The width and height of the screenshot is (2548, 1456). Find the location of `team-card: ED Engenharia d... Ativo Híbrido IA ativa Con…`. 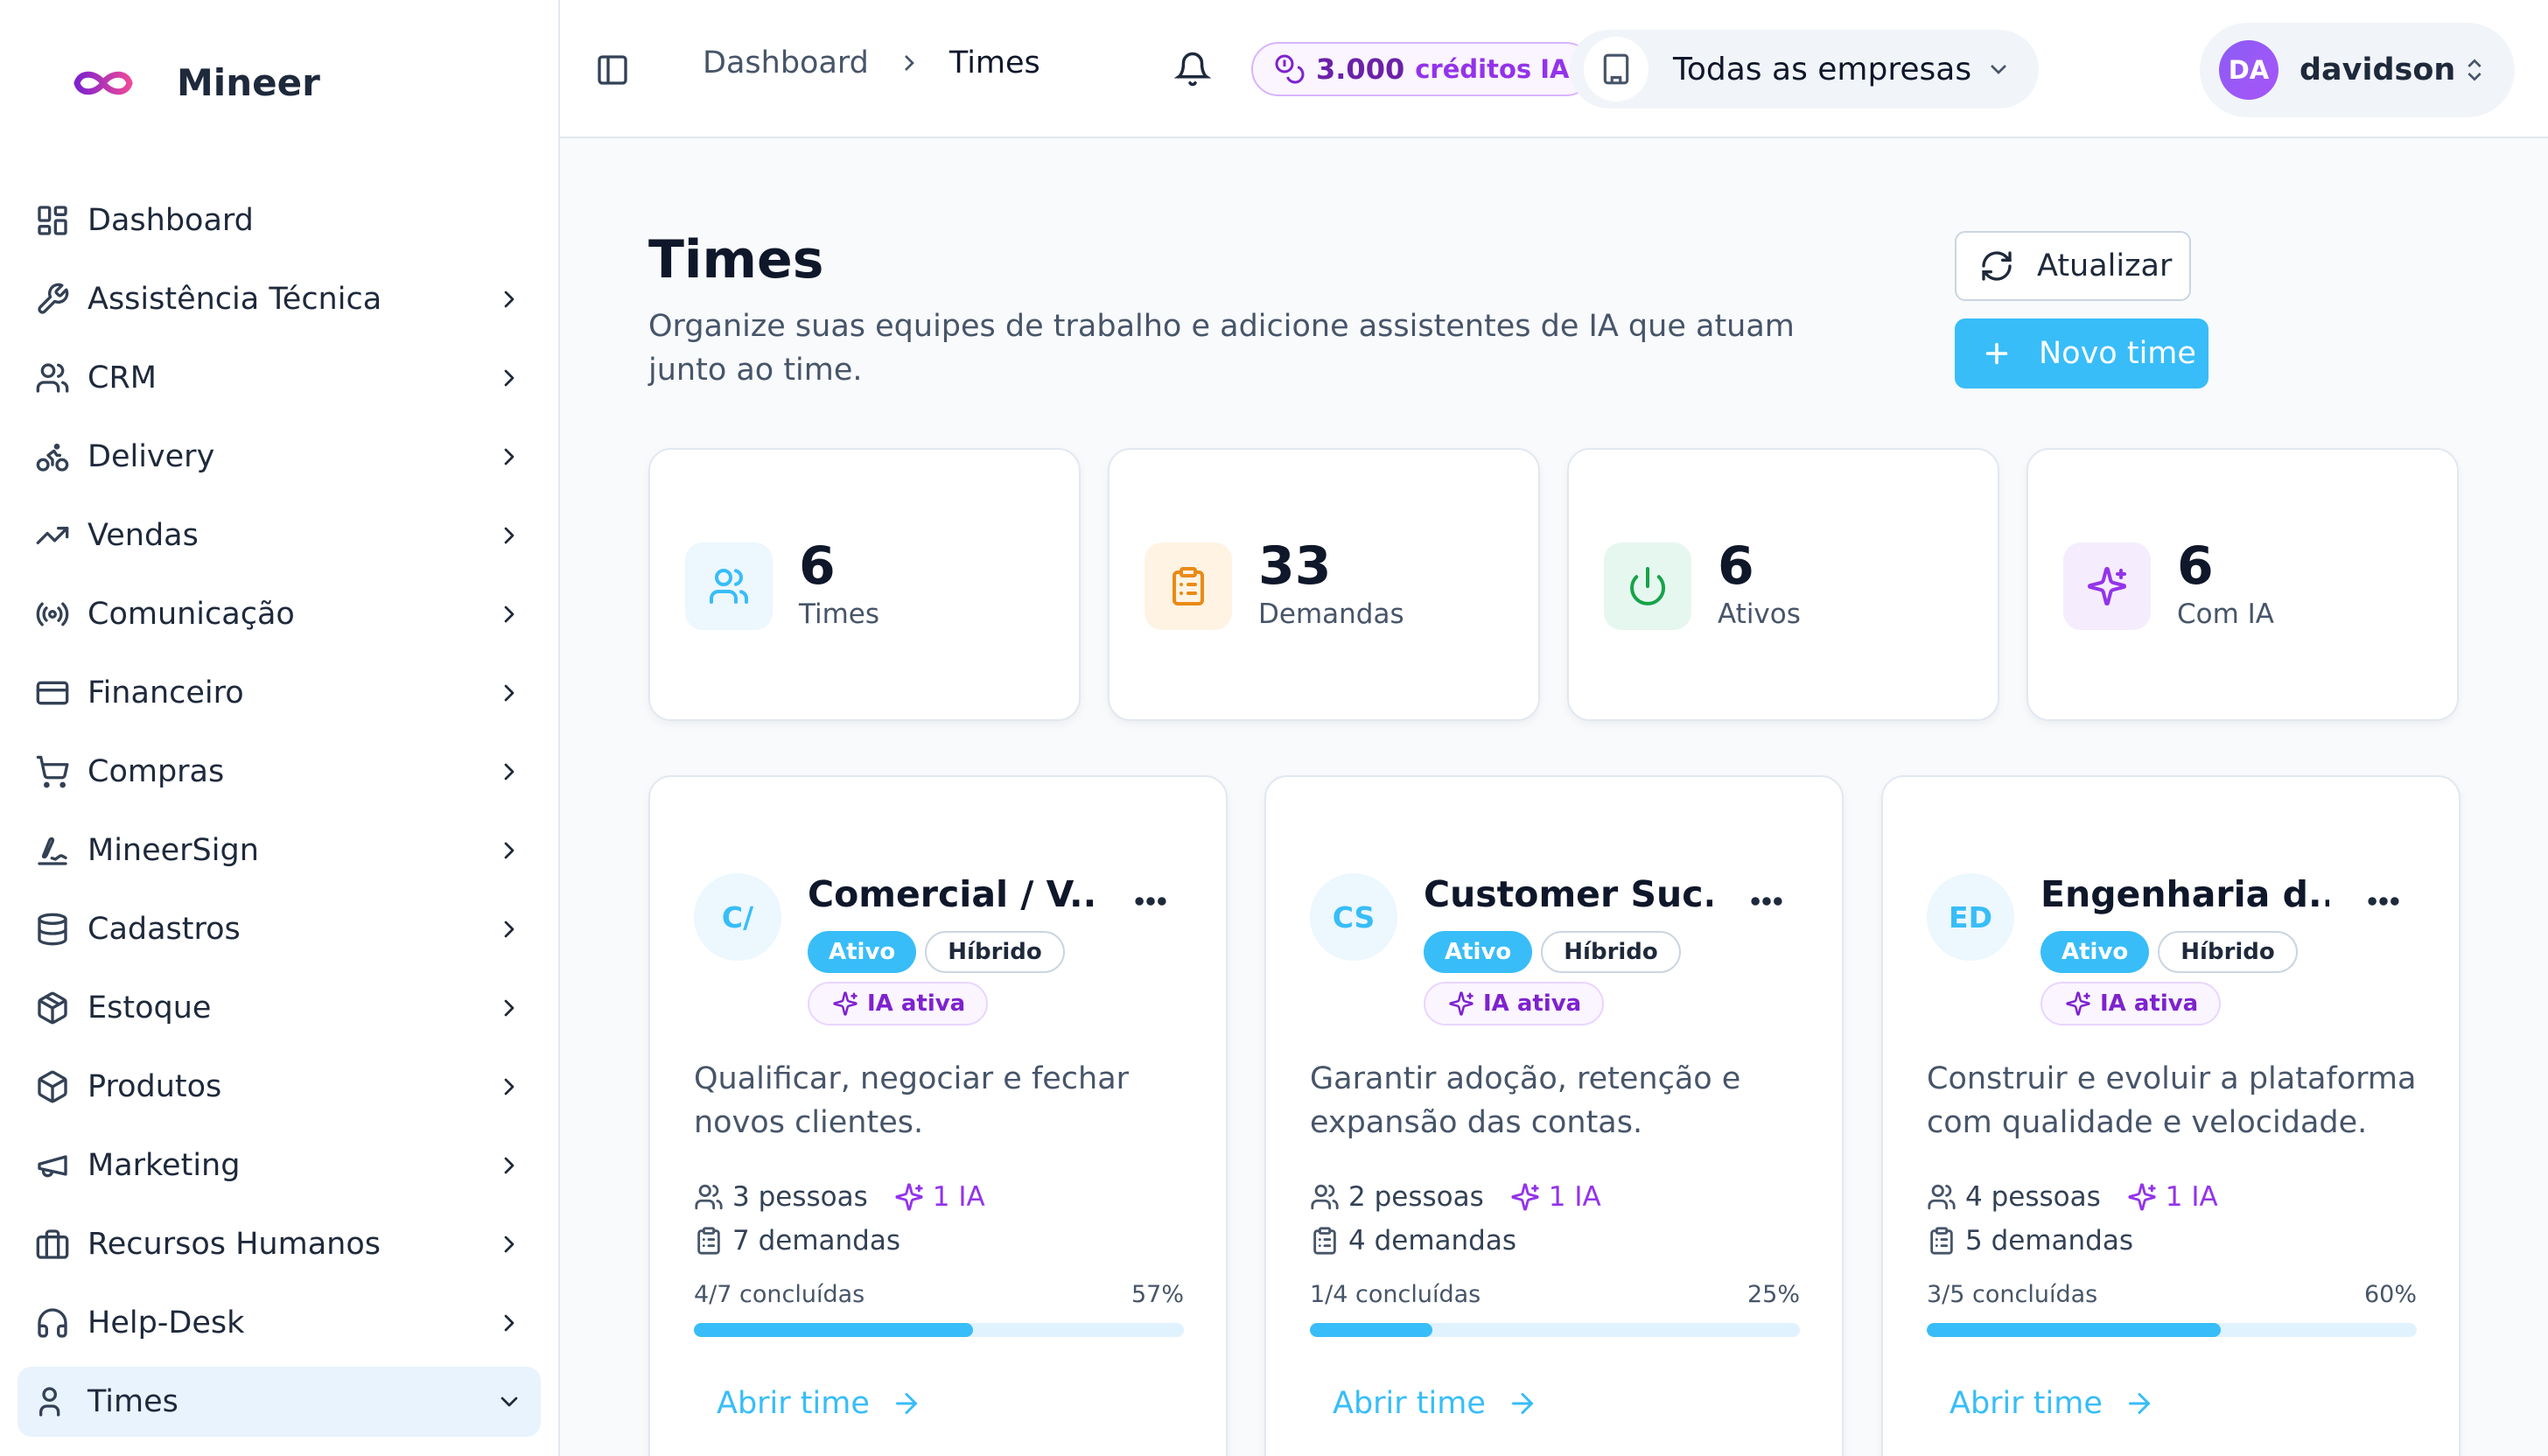

team-card: ED Engenharia d... Ativo Híbrido IA ativa Con… is located at coordinates (2170, 1115).